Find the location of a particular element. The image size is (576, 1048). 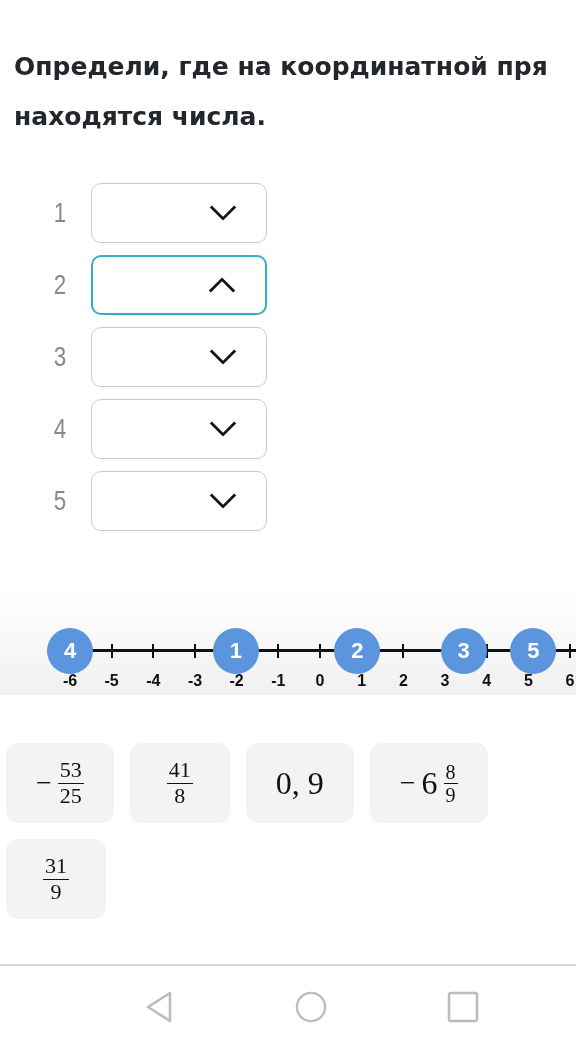

number-card: 31 9 is located at coordinates (56, 879).